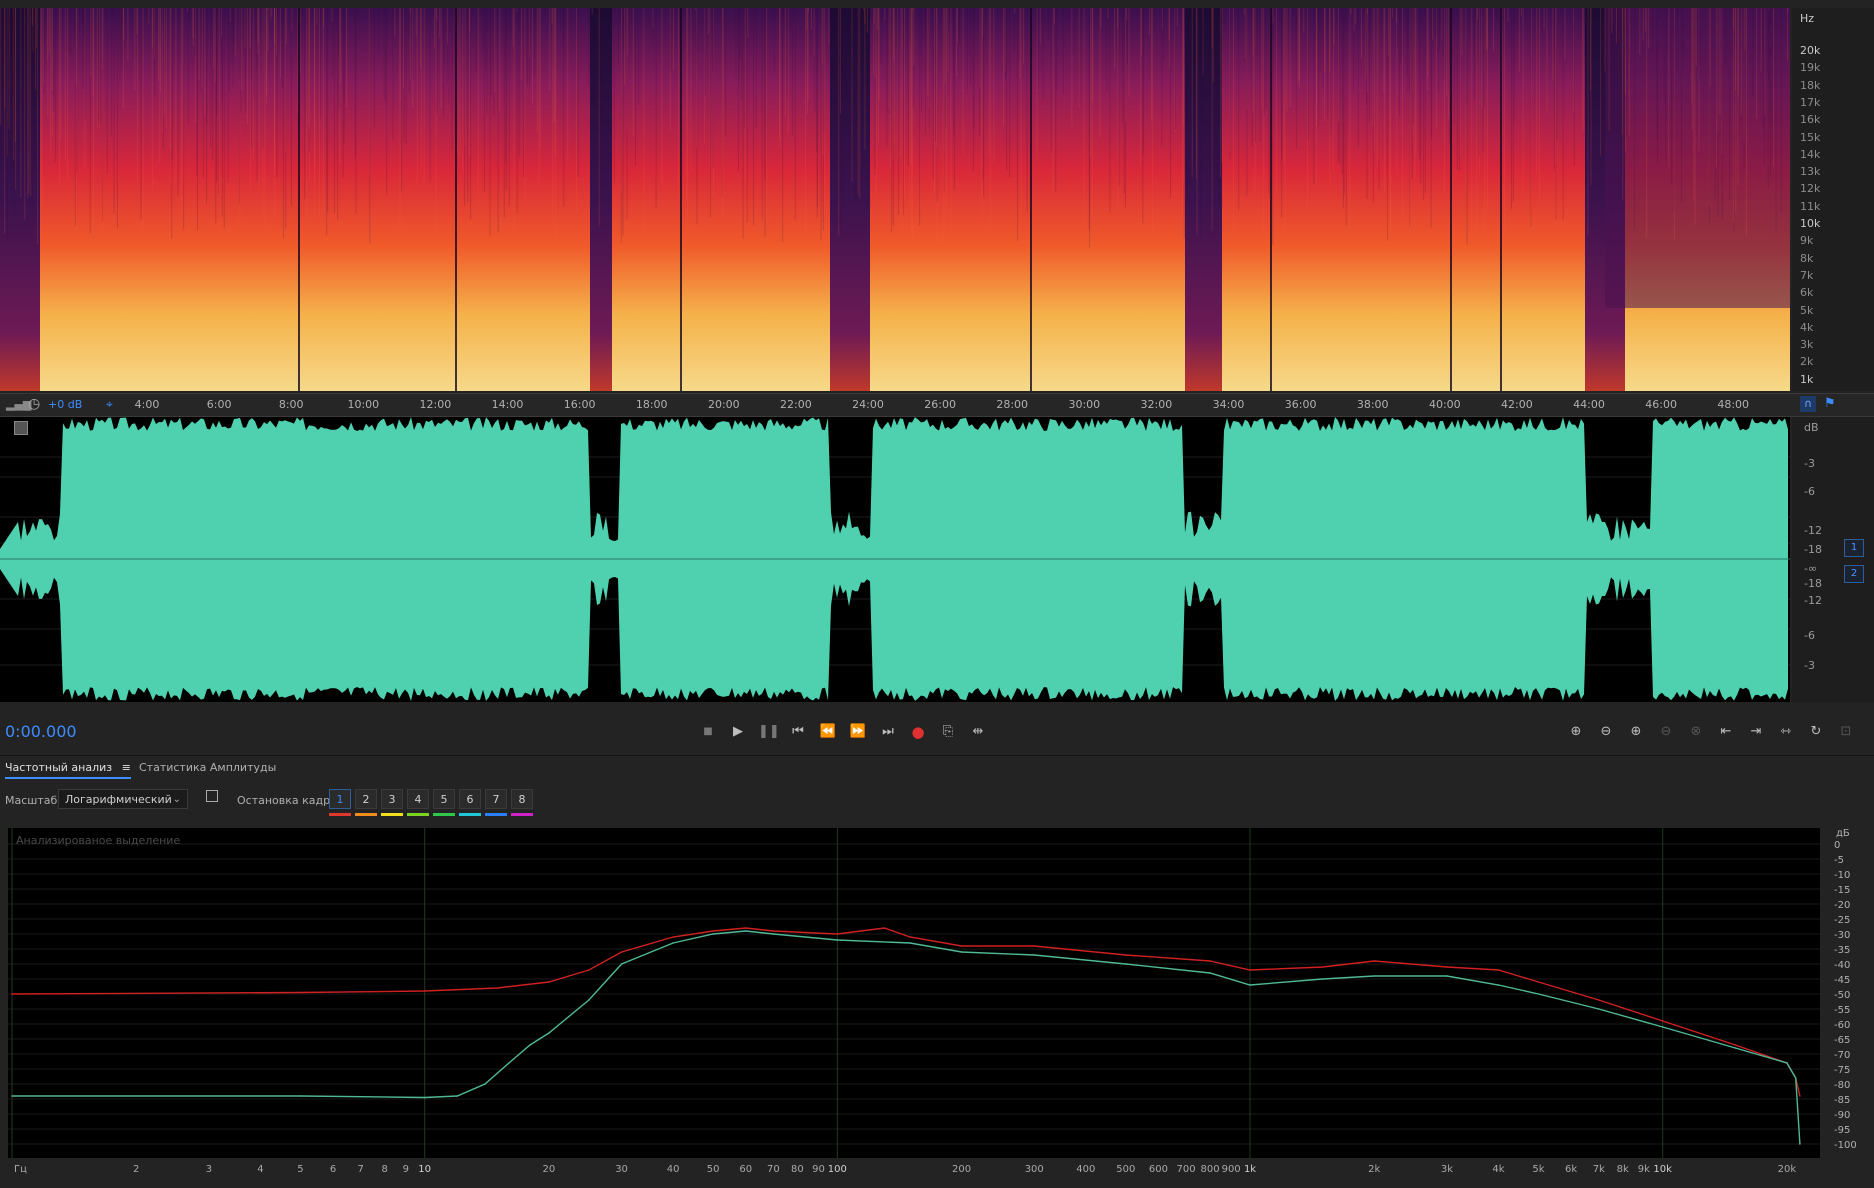 Image resolution: width=1874 pixels, height=1188 pixels. I want to click on channel-1-button: 1, so click(1854, 548).